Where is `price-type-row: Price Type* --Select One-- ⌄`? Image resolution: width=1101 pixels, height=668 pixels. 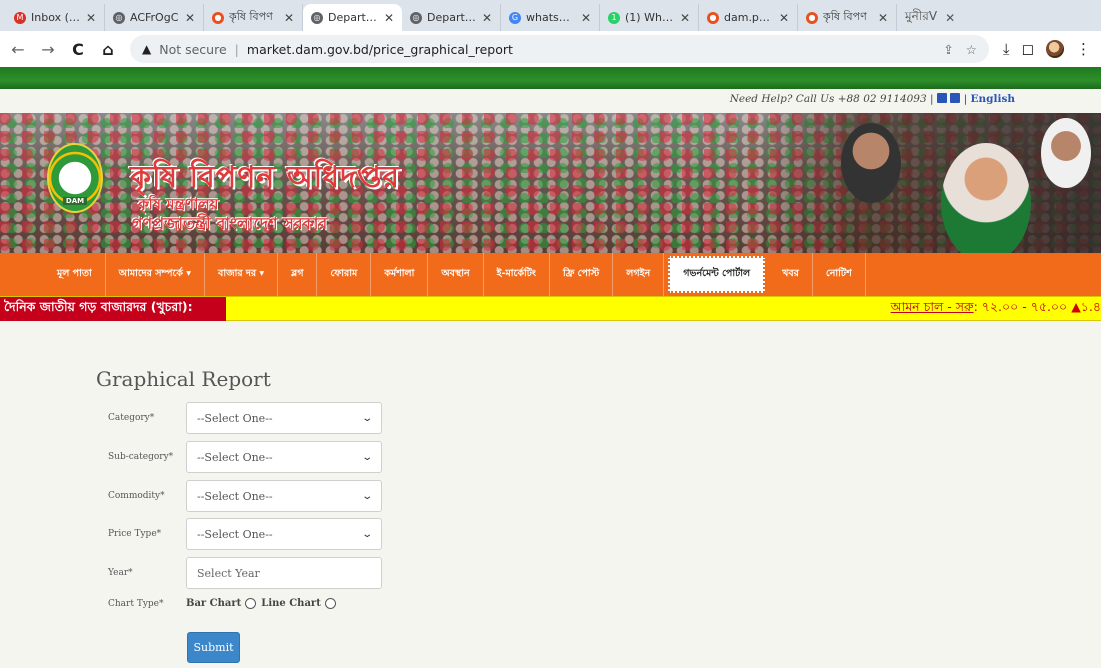
price-type-row: Price Type* --Select One-- ⌄ is located at coordinates (245, 534).